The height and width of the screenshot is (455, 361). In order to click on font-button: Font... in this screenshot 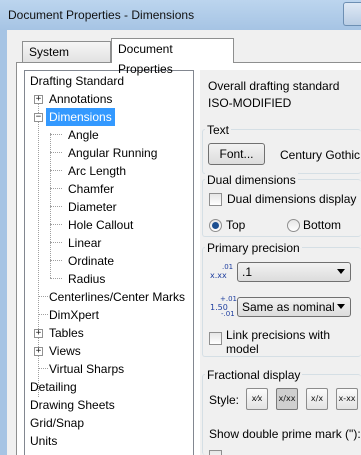, I will do `click(236, 154)`.